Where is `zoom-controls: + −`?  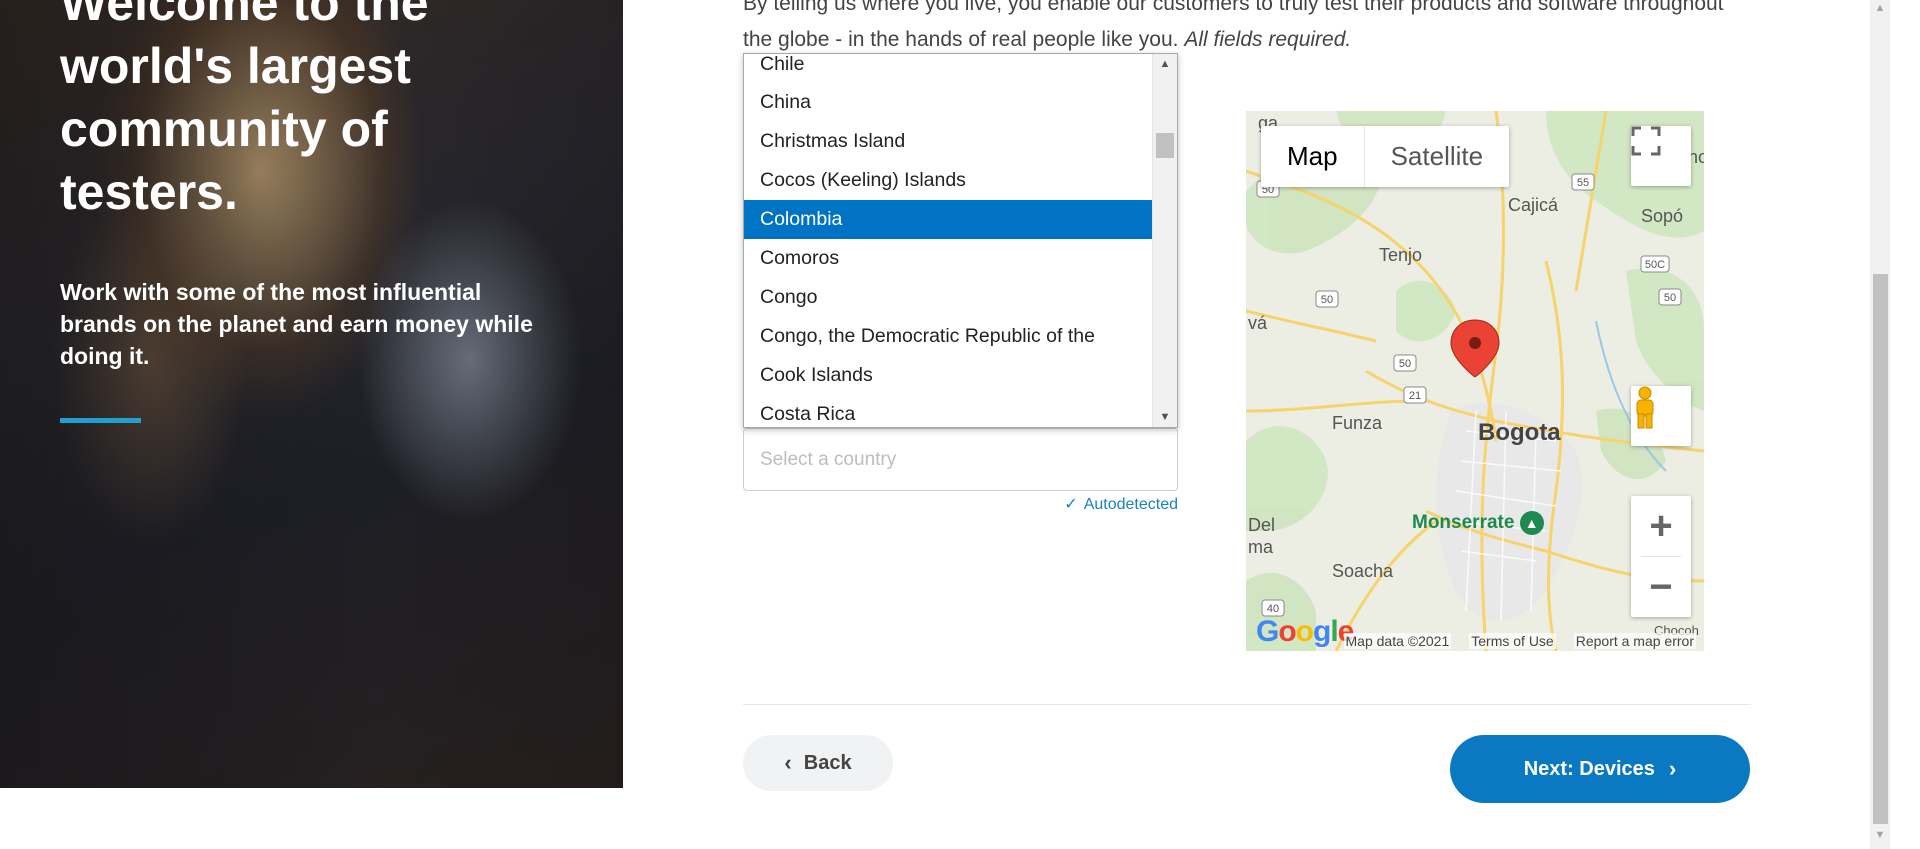 zoom-controls: + − is located at coordinates (1661, 556).